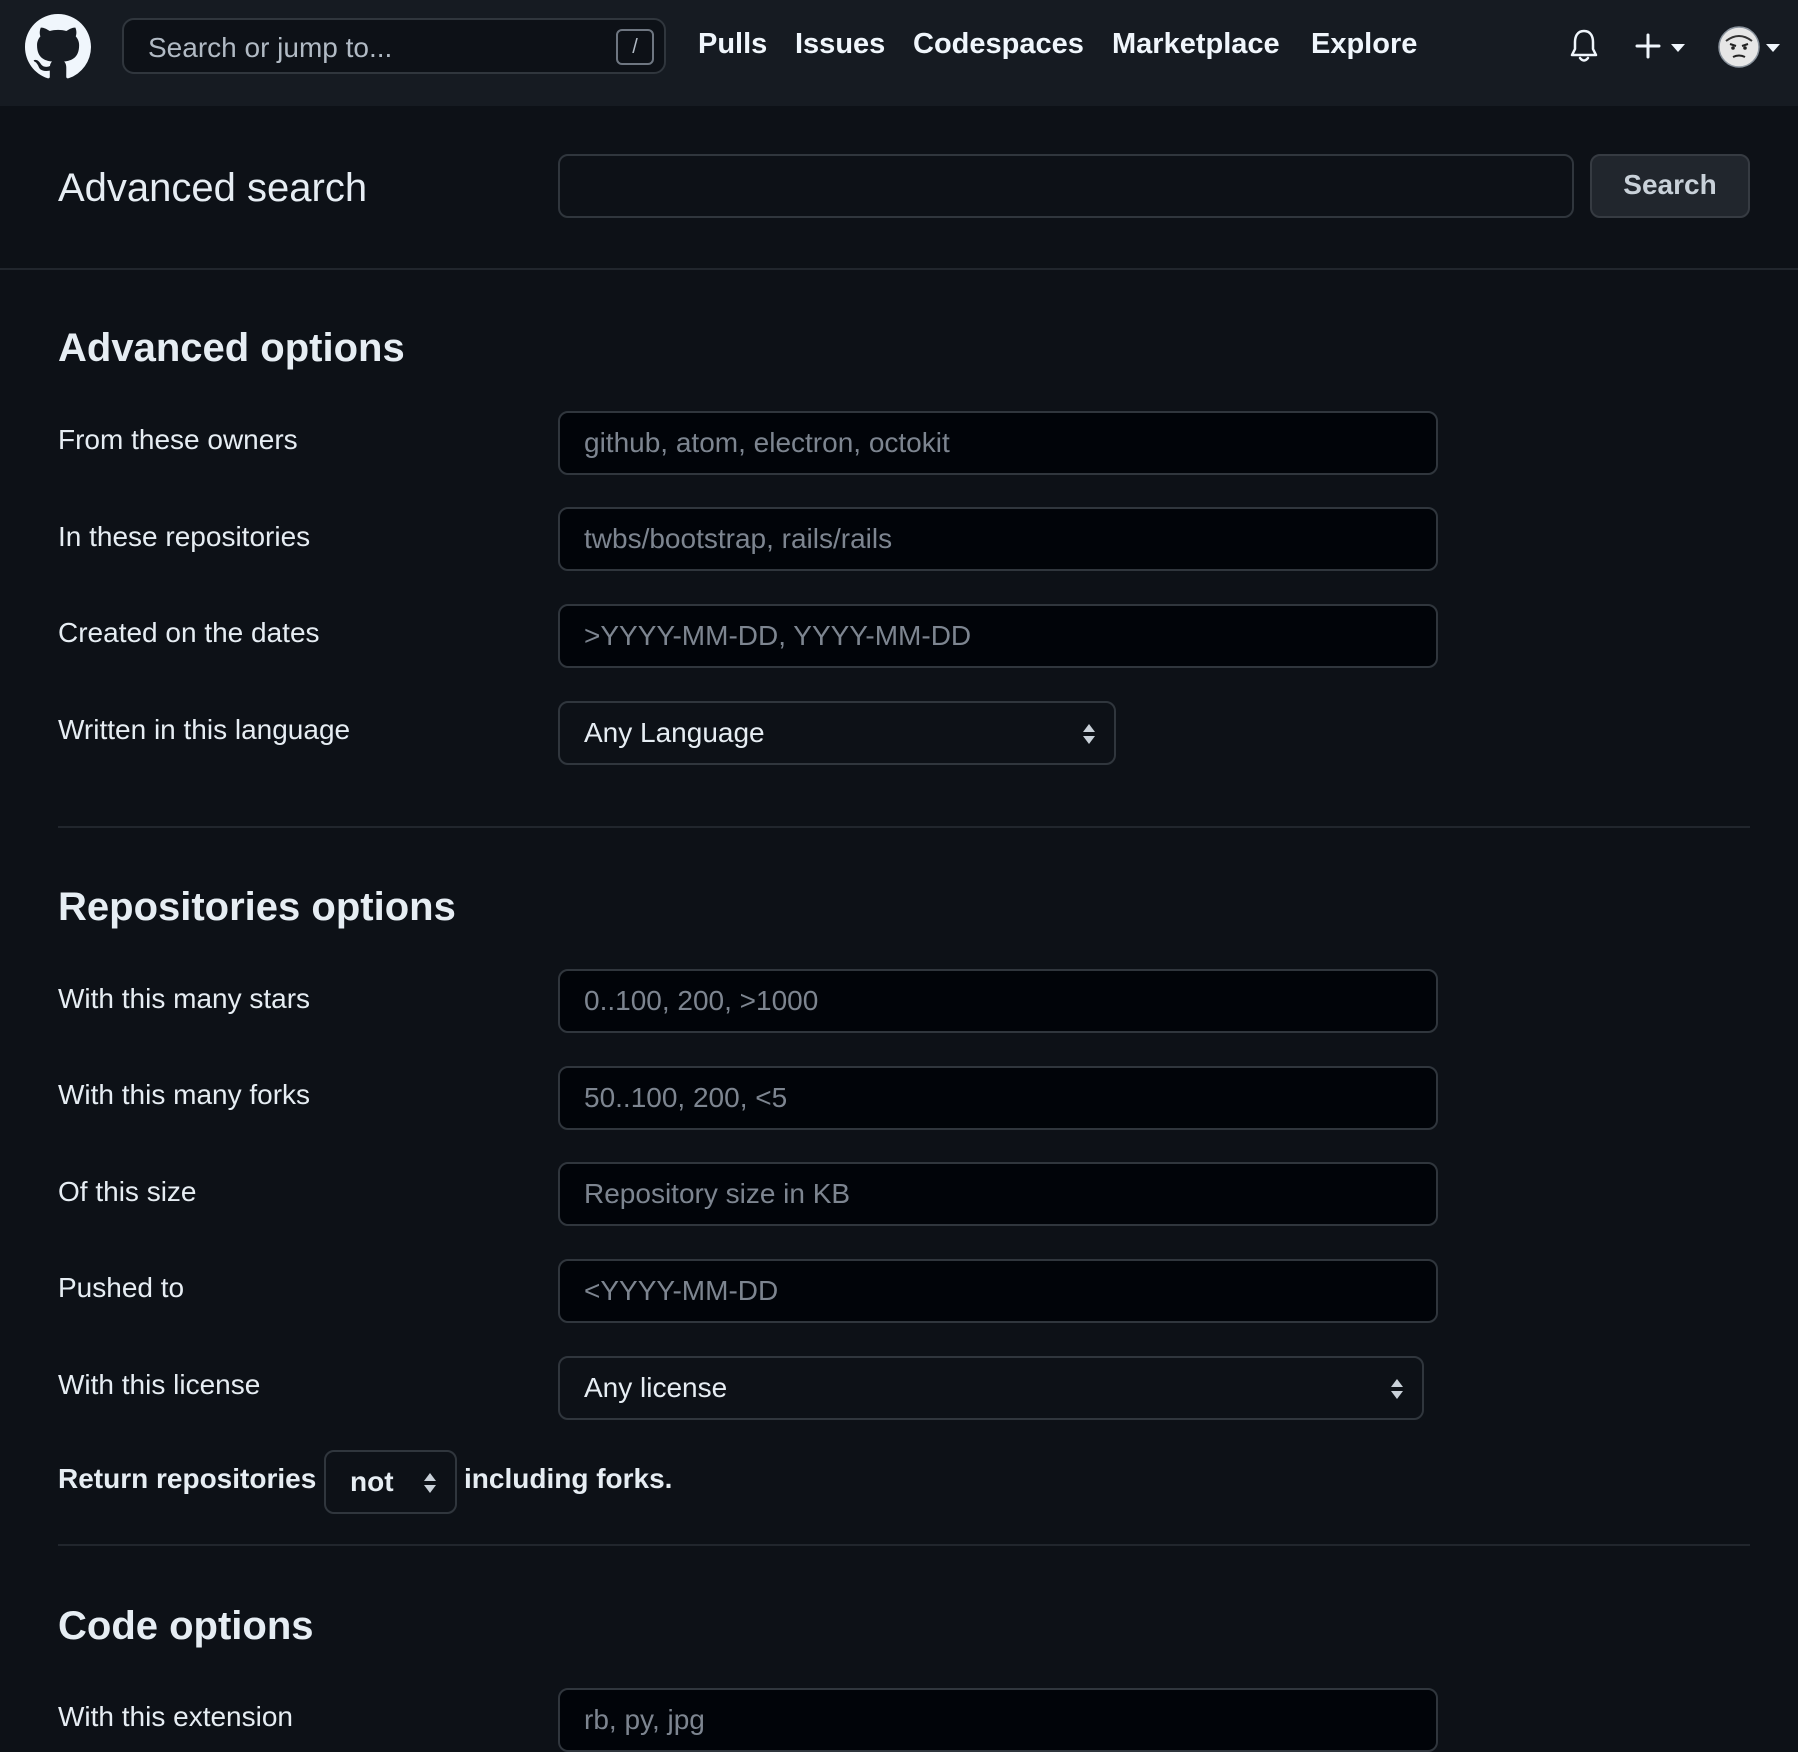 The height and width of the screenshot is (1752, 1798). Describe the element at coordinates (1066, 186) in the screenshot. I see `advanced-search-query-input` at that location.